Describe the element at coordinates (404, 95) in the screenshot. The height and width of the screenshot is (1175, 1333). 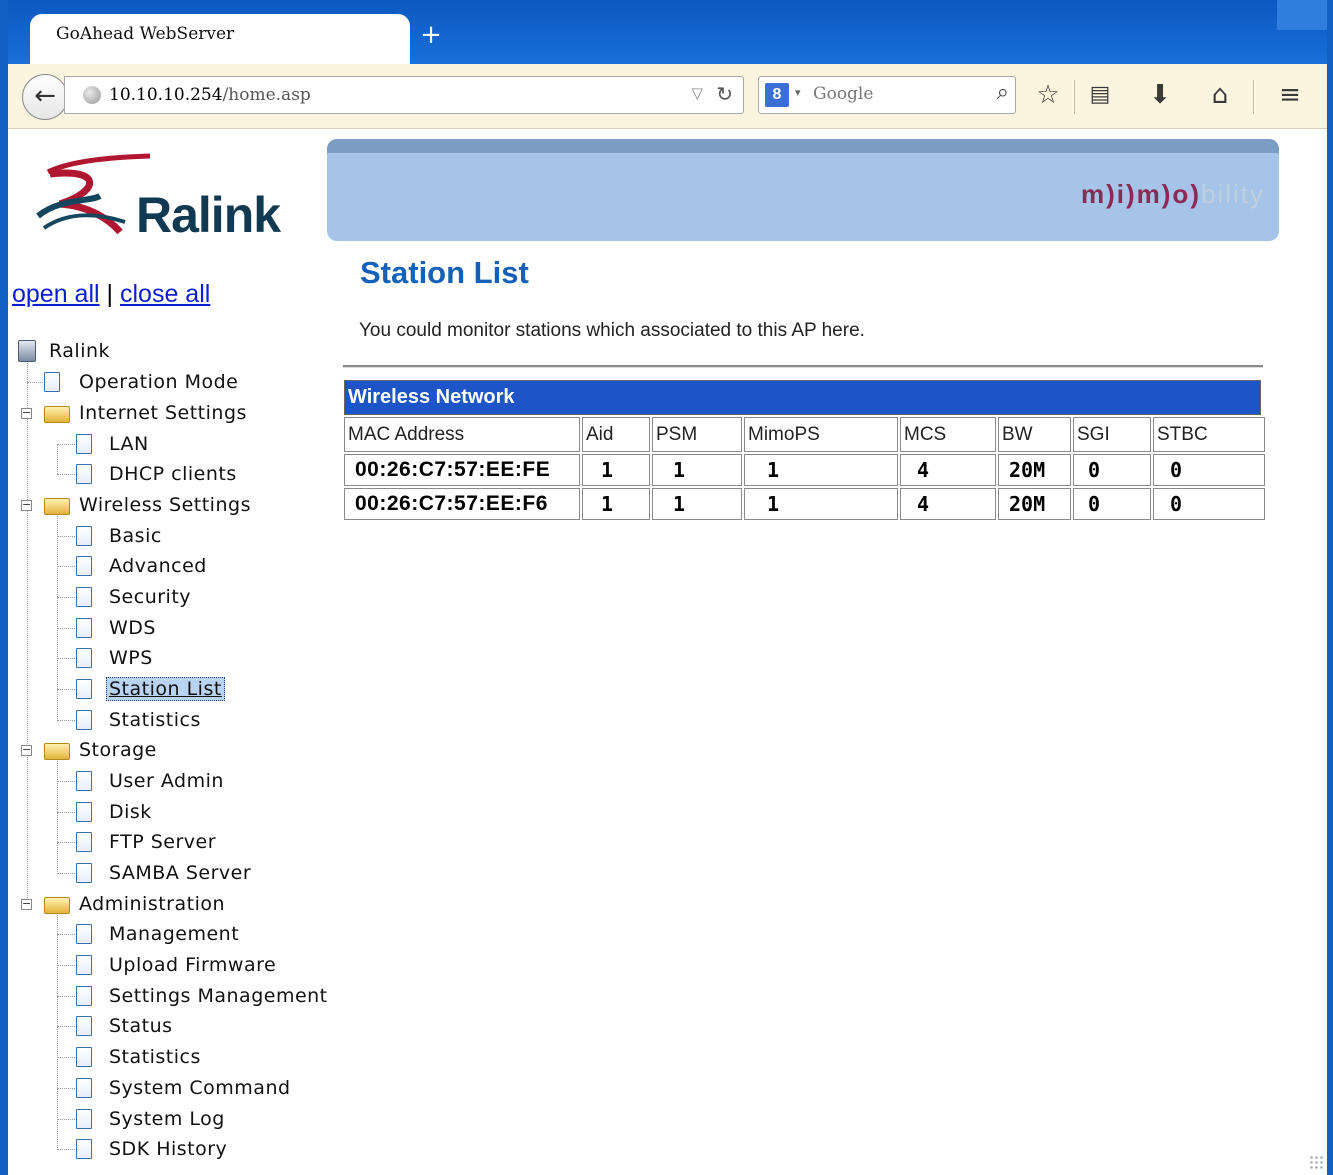
I see `url-bar: 10.10.10.254/home.asp ▽ ↻` at that location.